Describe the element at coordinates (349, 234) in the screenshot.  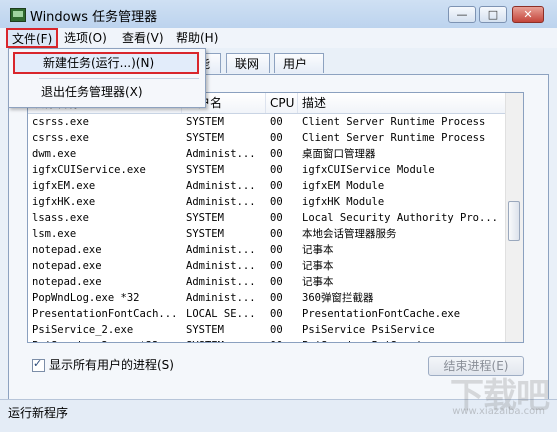
I see `cell-description: 本地会话管理器服务` at that location.